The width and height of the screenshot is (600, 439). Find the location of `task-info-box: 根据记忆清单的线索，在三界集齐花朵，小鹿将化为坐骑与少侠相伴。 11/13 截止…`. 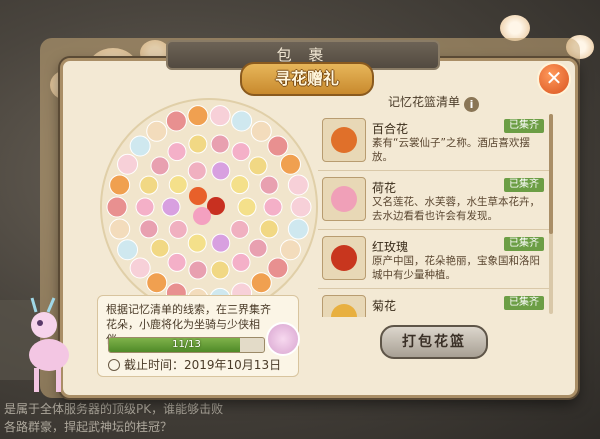

task-info-box: 根据记忆清单的线索，在三界集齐花朵，小鹿将化为坐骑与少侠相伴。 11/13 截止… is located at coordinates (198, 336).